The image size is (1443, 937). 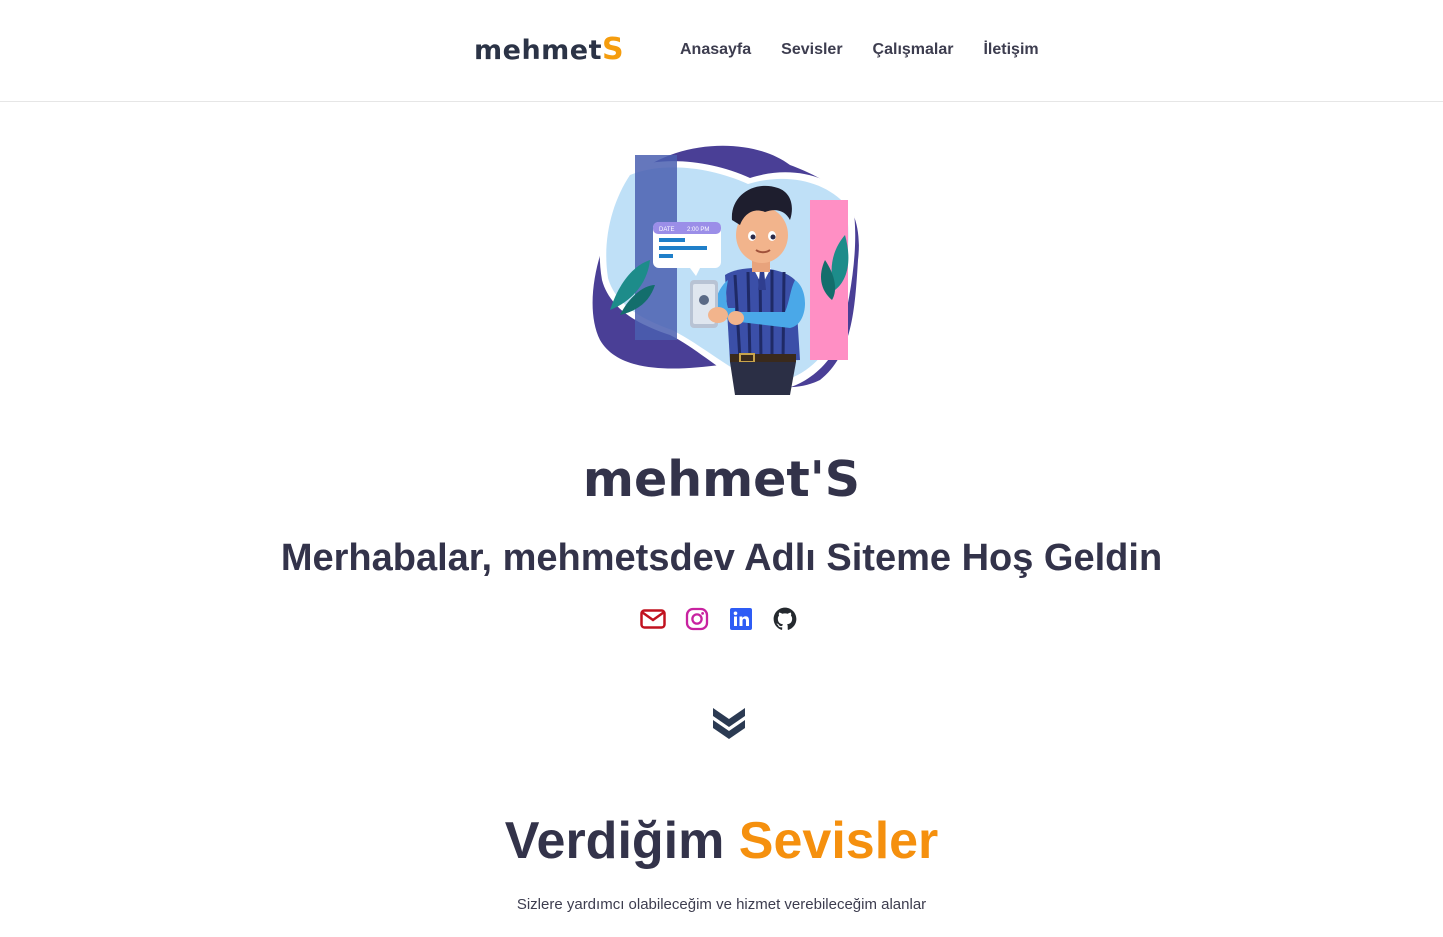 I want to click on mail-link, so click(x=653, y=619).